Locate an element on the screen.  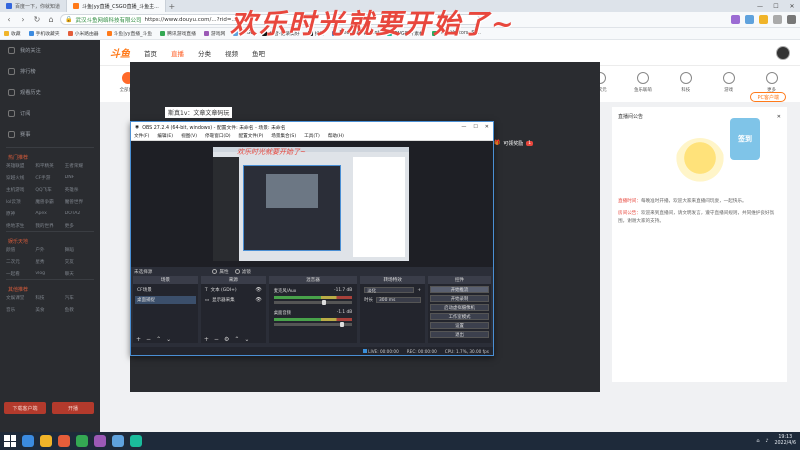
network-icon: ⌂ is located at coordinates (757, 441).